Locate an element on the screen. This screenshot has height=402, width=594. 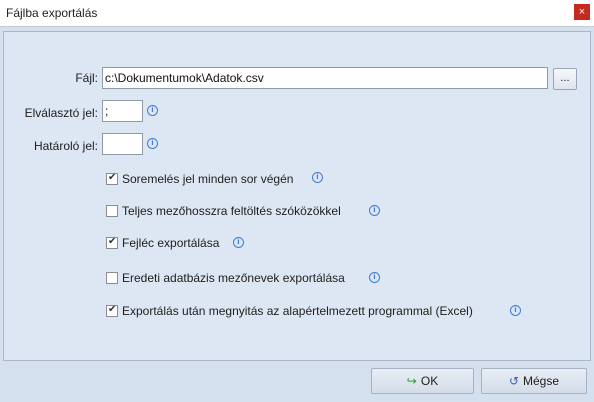
separator-info-icon: i is located at coordinates (152, 110).